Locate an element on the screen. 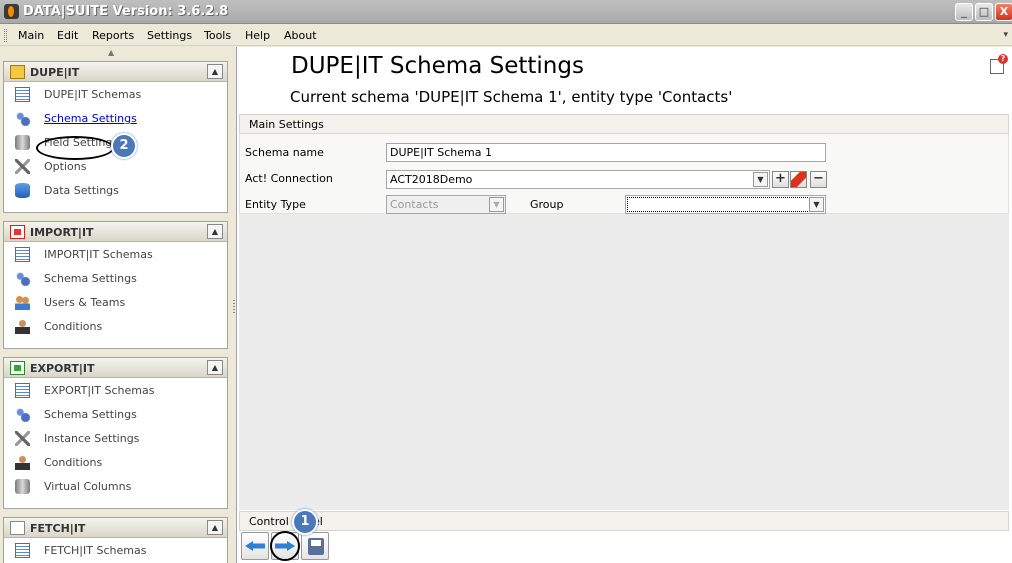 The width and height of the screenshot is (1012, 563). sidebar-item-label: EXPORT|IT Schemas is located at coordinates (99, 390).